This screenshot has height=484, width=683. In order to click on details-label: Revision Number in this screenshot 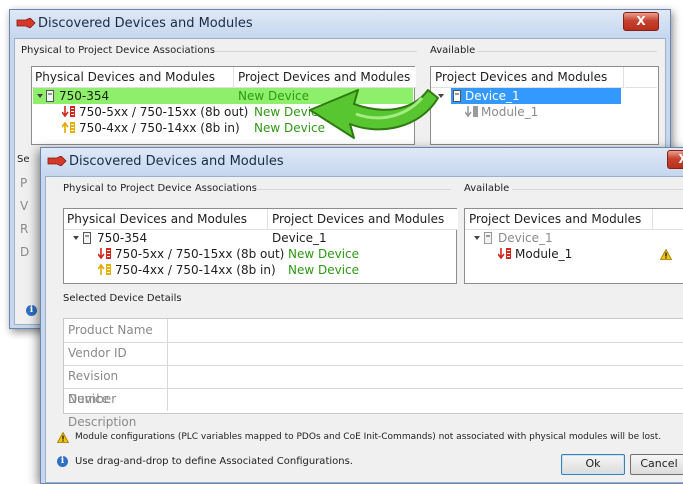, I will do `click(116, 385)`.